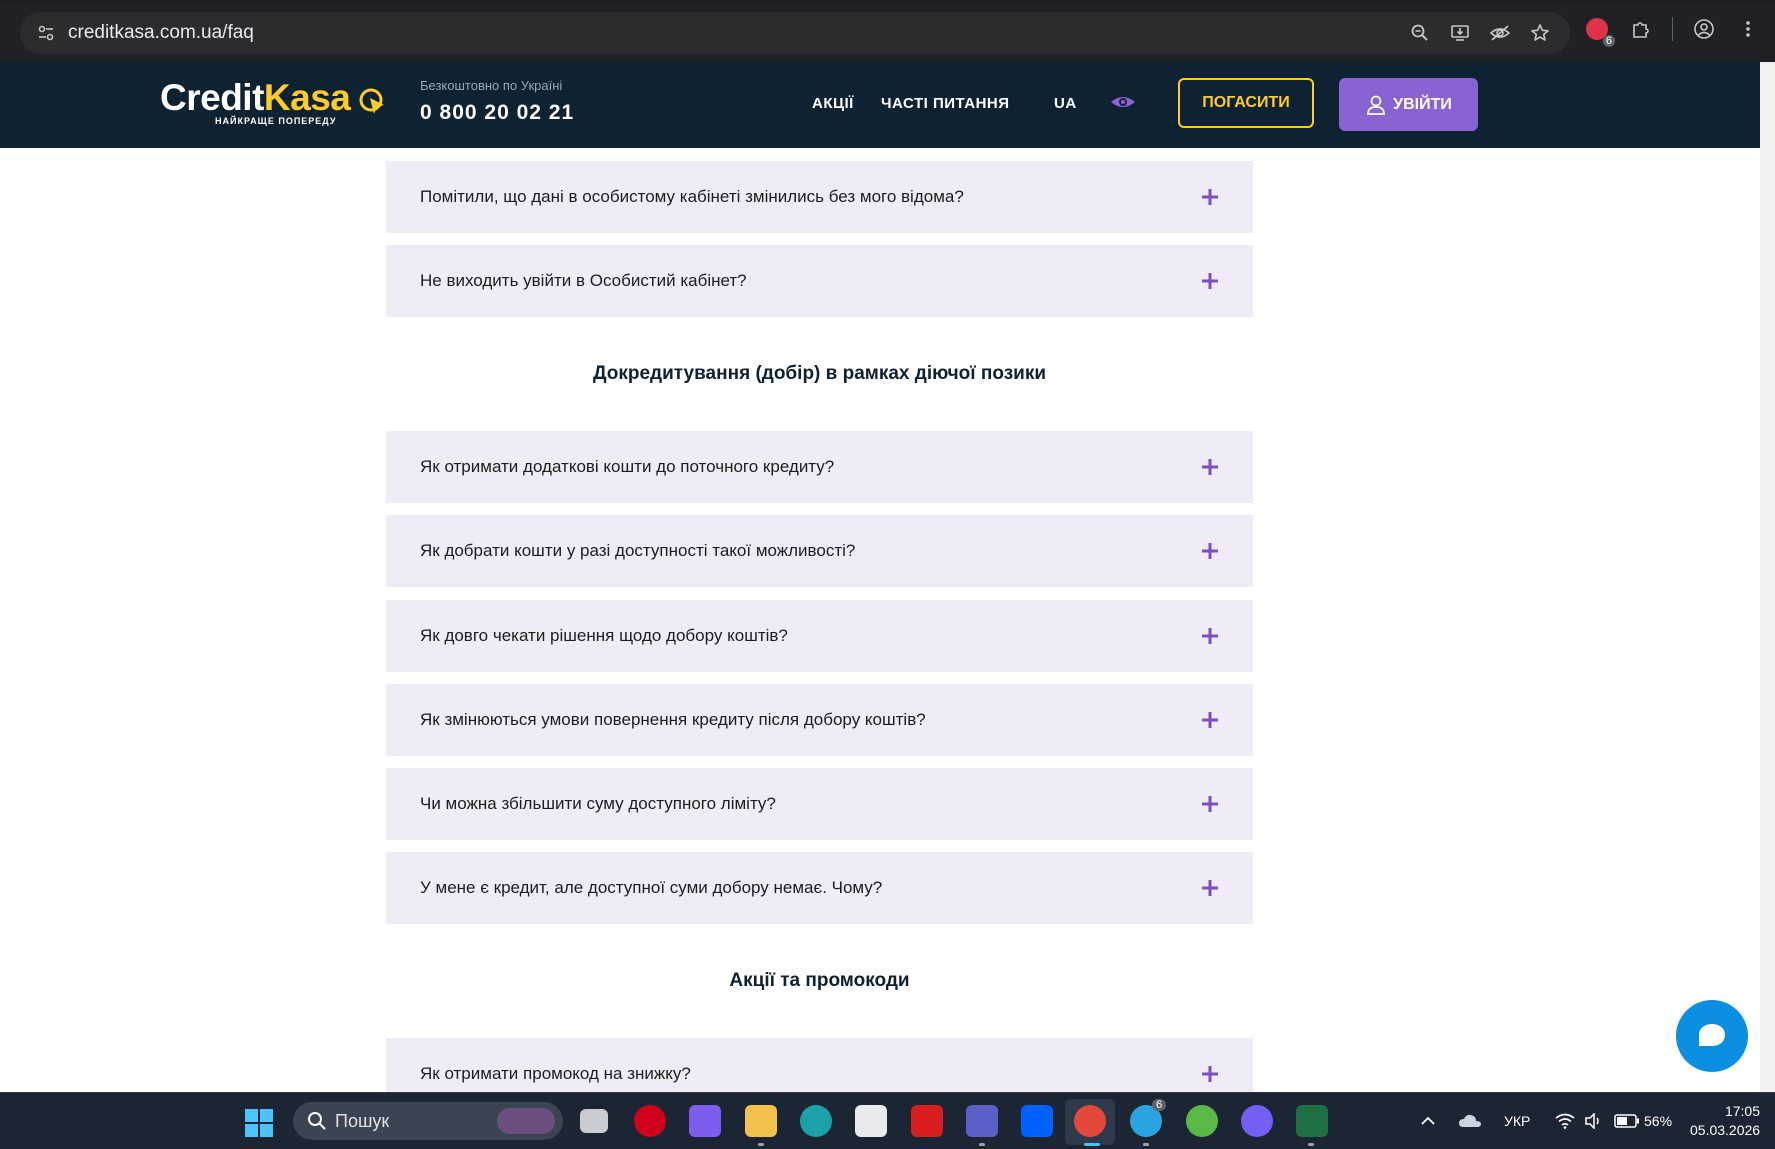  Describe the element at coordinates (1159, 1105) in the screenshot. I see `telegram-badge: 6` at that location.